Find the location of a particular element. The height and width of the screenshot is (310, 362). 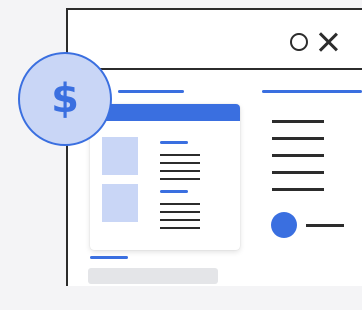

dollar-sign-icon: $ is located at coordinates (65, 99).